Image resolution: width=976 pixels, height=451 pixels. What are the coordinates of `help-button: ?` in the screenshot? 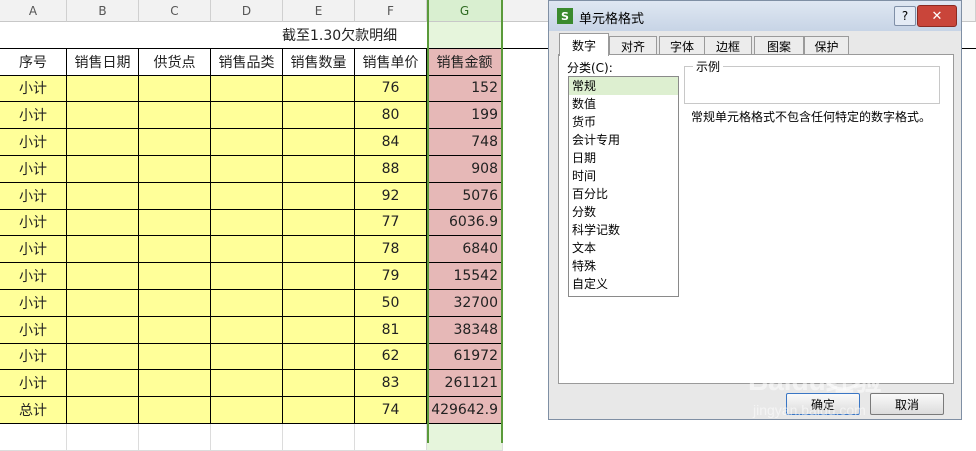 It's located at (905, 16).